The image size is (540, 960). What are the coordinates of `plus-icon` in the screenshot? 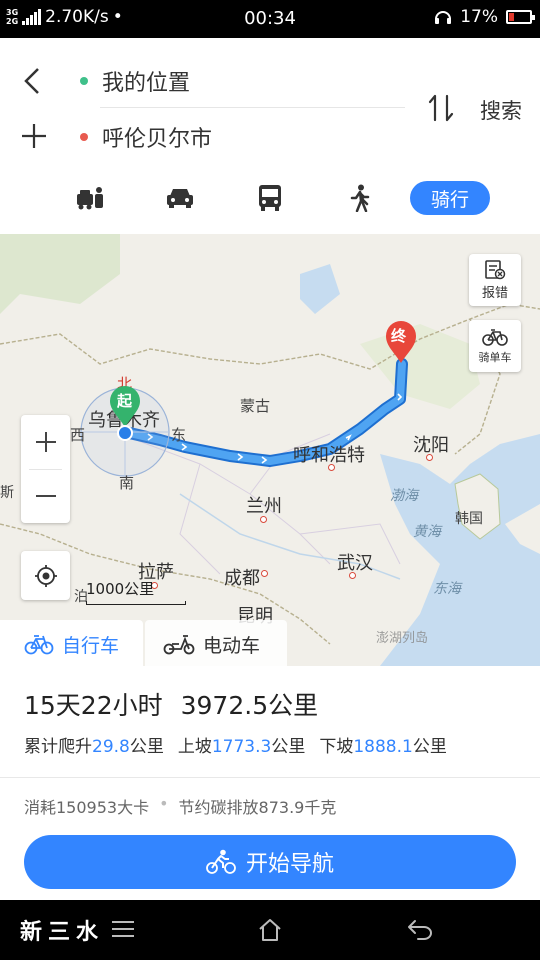 It's located at (45, 442).